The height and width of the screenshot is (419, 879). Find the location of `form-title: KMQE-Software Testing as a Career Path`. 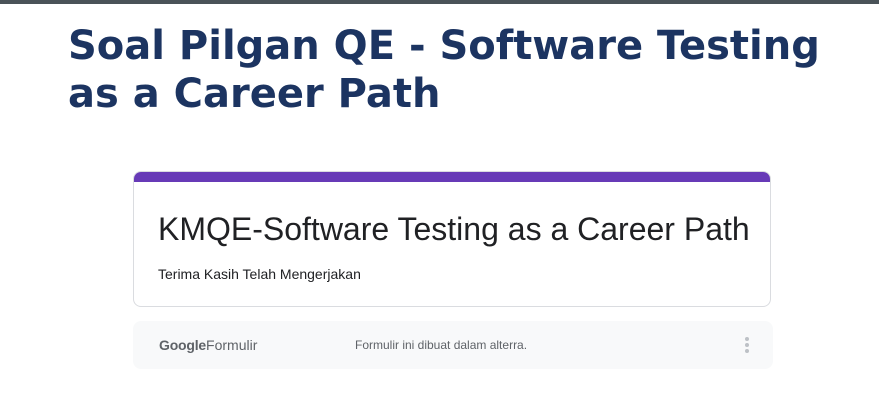

form-title: KMQE-Software Testing as a Career Path is located at coordinates (454, 229).